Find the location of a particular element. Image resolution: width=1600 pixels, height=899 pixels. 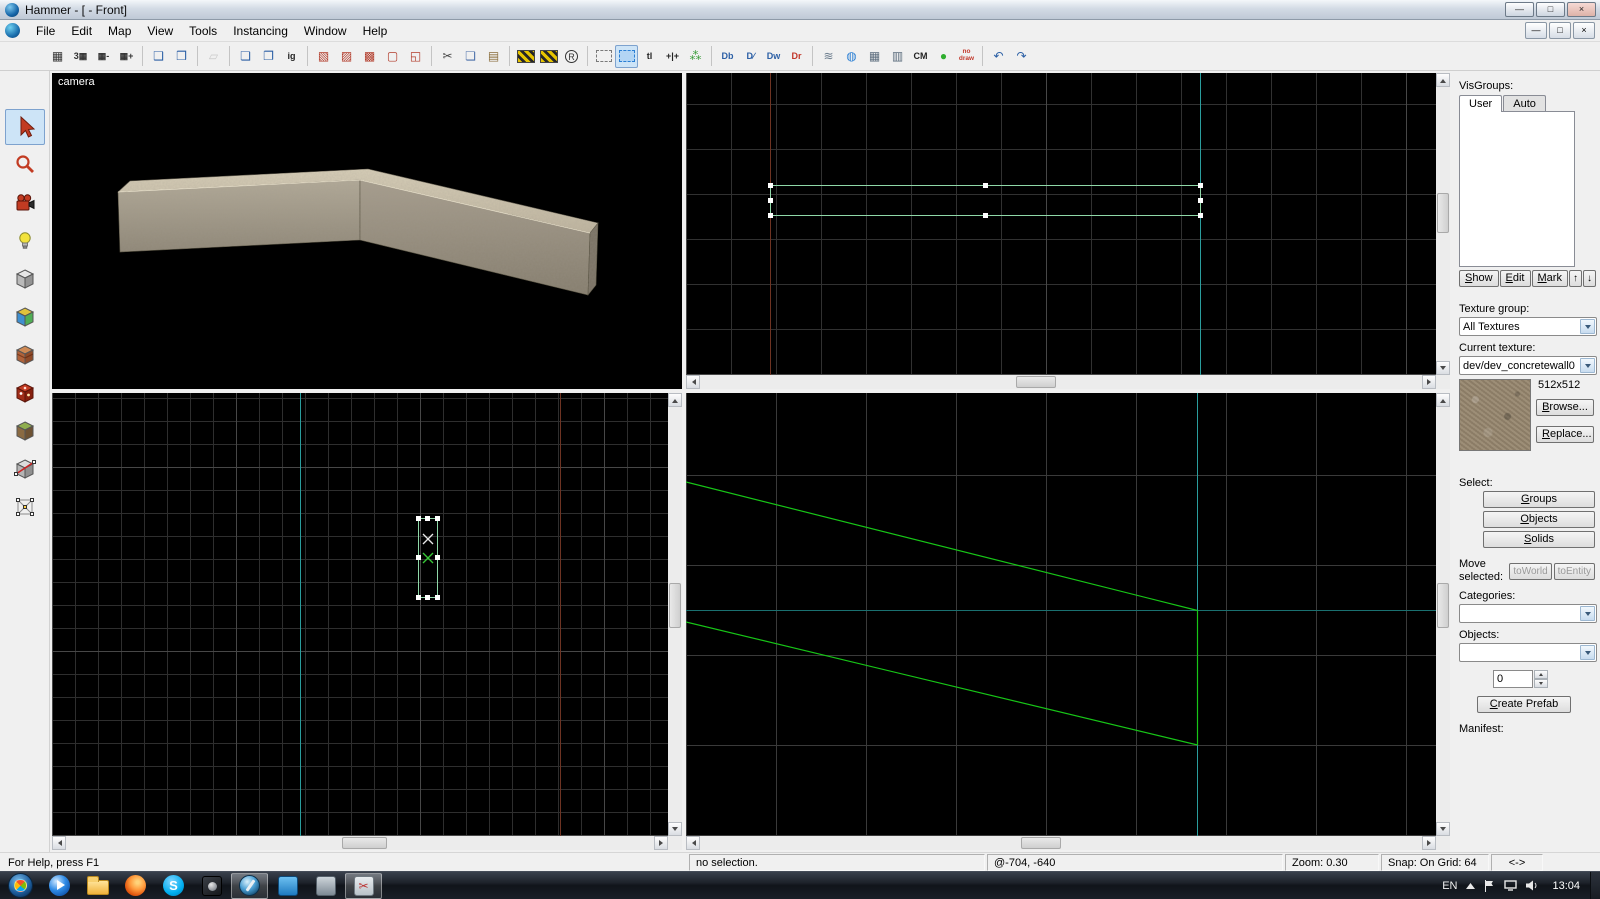

taskbar-skype-button is located at coordinates (173, 886).